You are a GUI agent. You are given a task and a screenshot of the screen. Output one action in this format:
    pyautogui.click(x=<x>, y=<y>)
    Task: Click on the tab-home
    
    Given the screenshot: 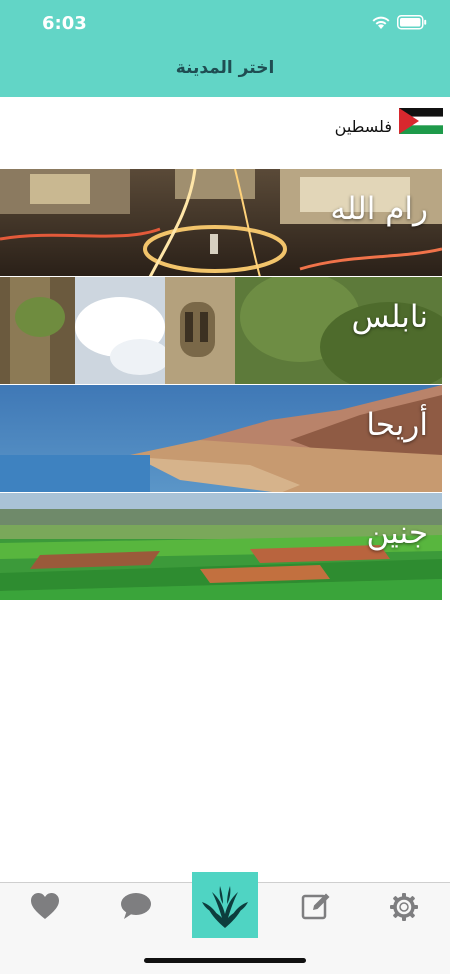 What is the action you would take?
    pyautogui.click(x=225, y=905)
    